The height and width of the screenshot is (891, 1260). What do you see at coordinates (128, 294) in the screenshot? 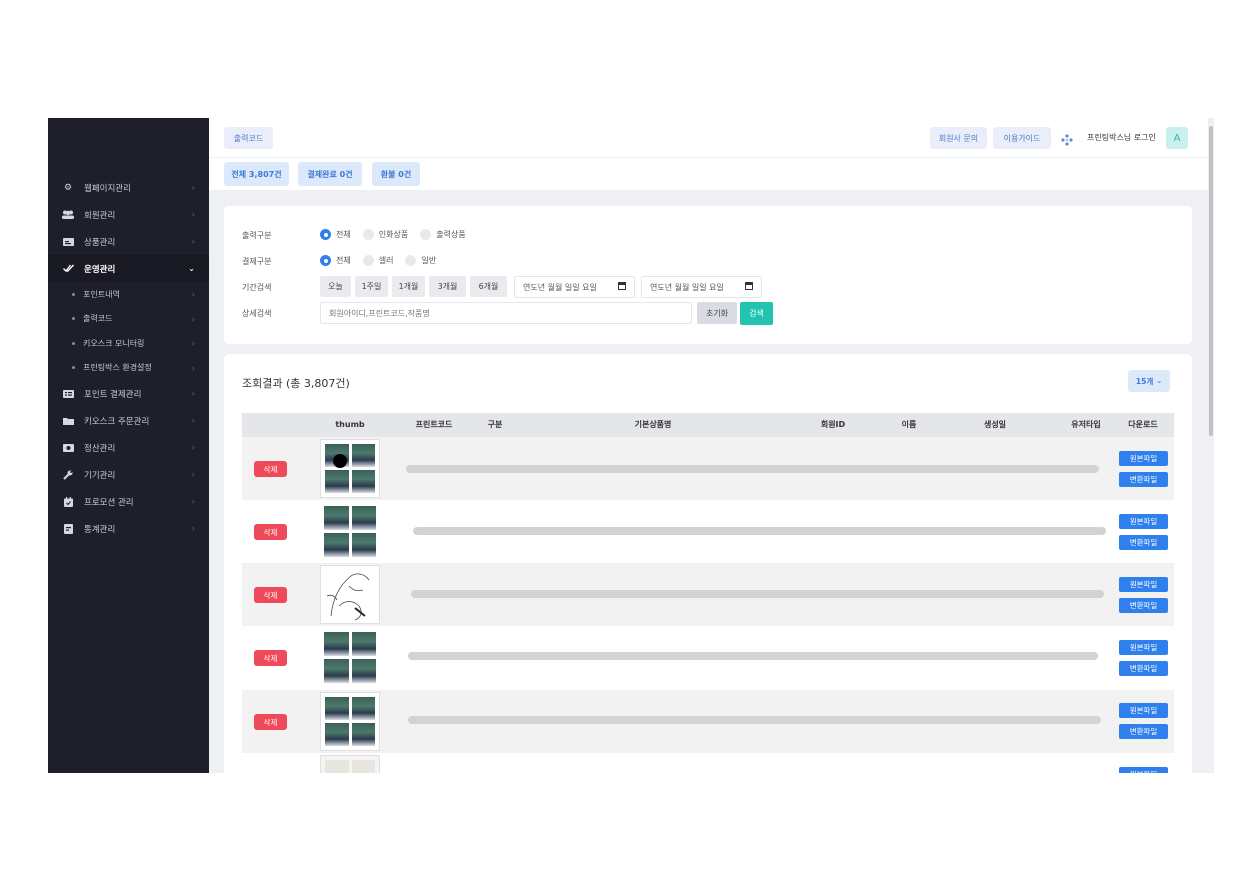
I see `sidebar-subitem-points: 포인트내역 ›` at bounding box center [128, 294].